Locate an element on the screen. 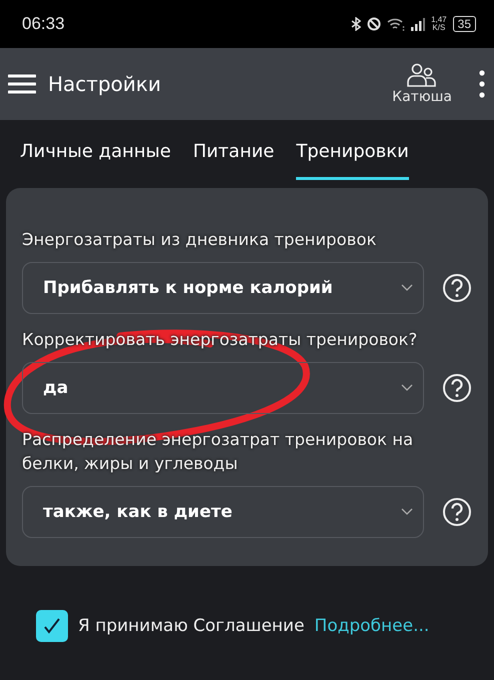 The height and width of the screenshot is (680, 494). people-icon is located at coordinates (422, 75).